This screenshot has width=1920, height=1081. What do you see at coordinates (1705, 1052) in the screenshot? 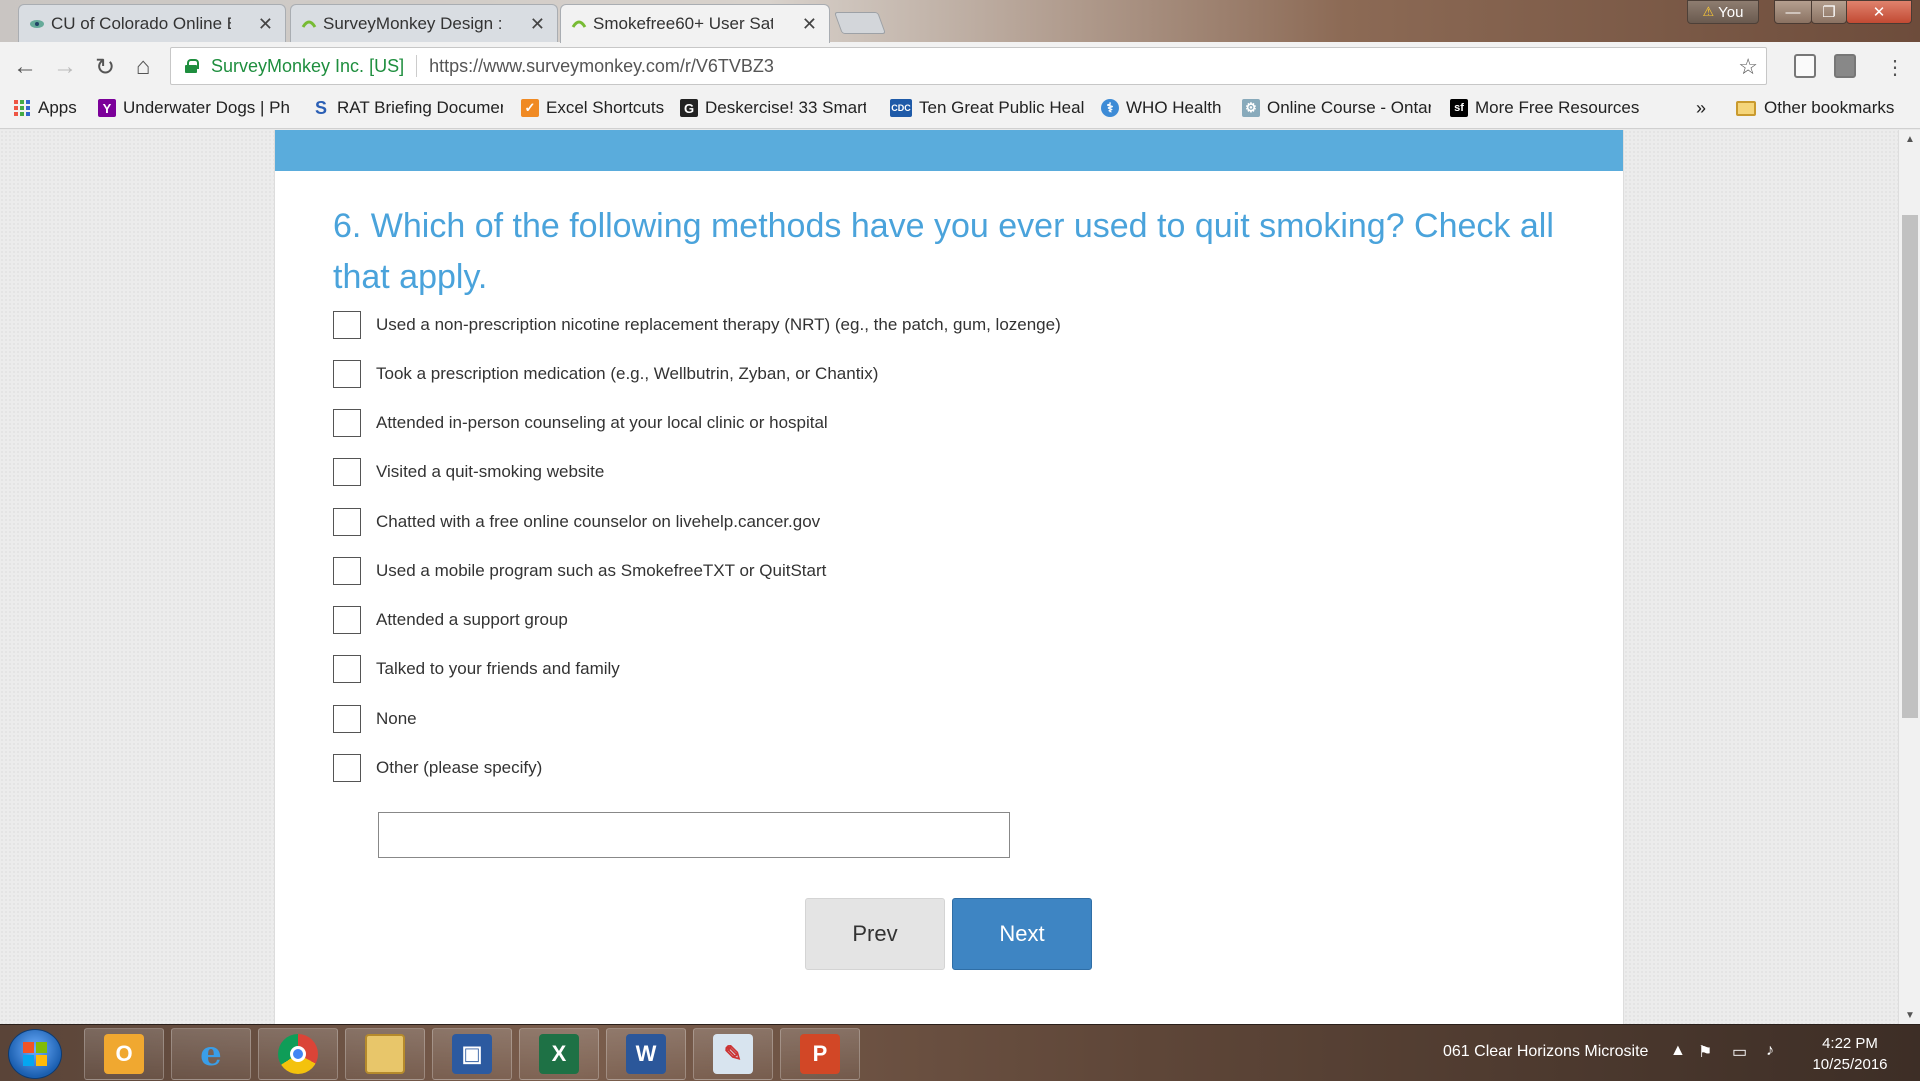
I see `action-center-flag-icon: ⚑` at bounding box center [1705, 1052].